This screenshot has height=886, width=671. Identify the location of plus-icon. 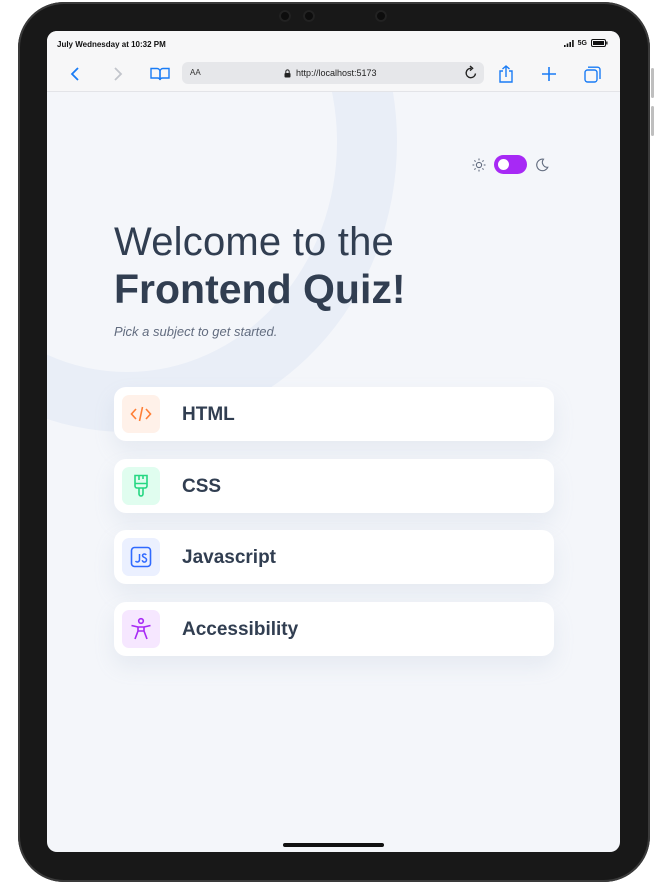
(549, 74).